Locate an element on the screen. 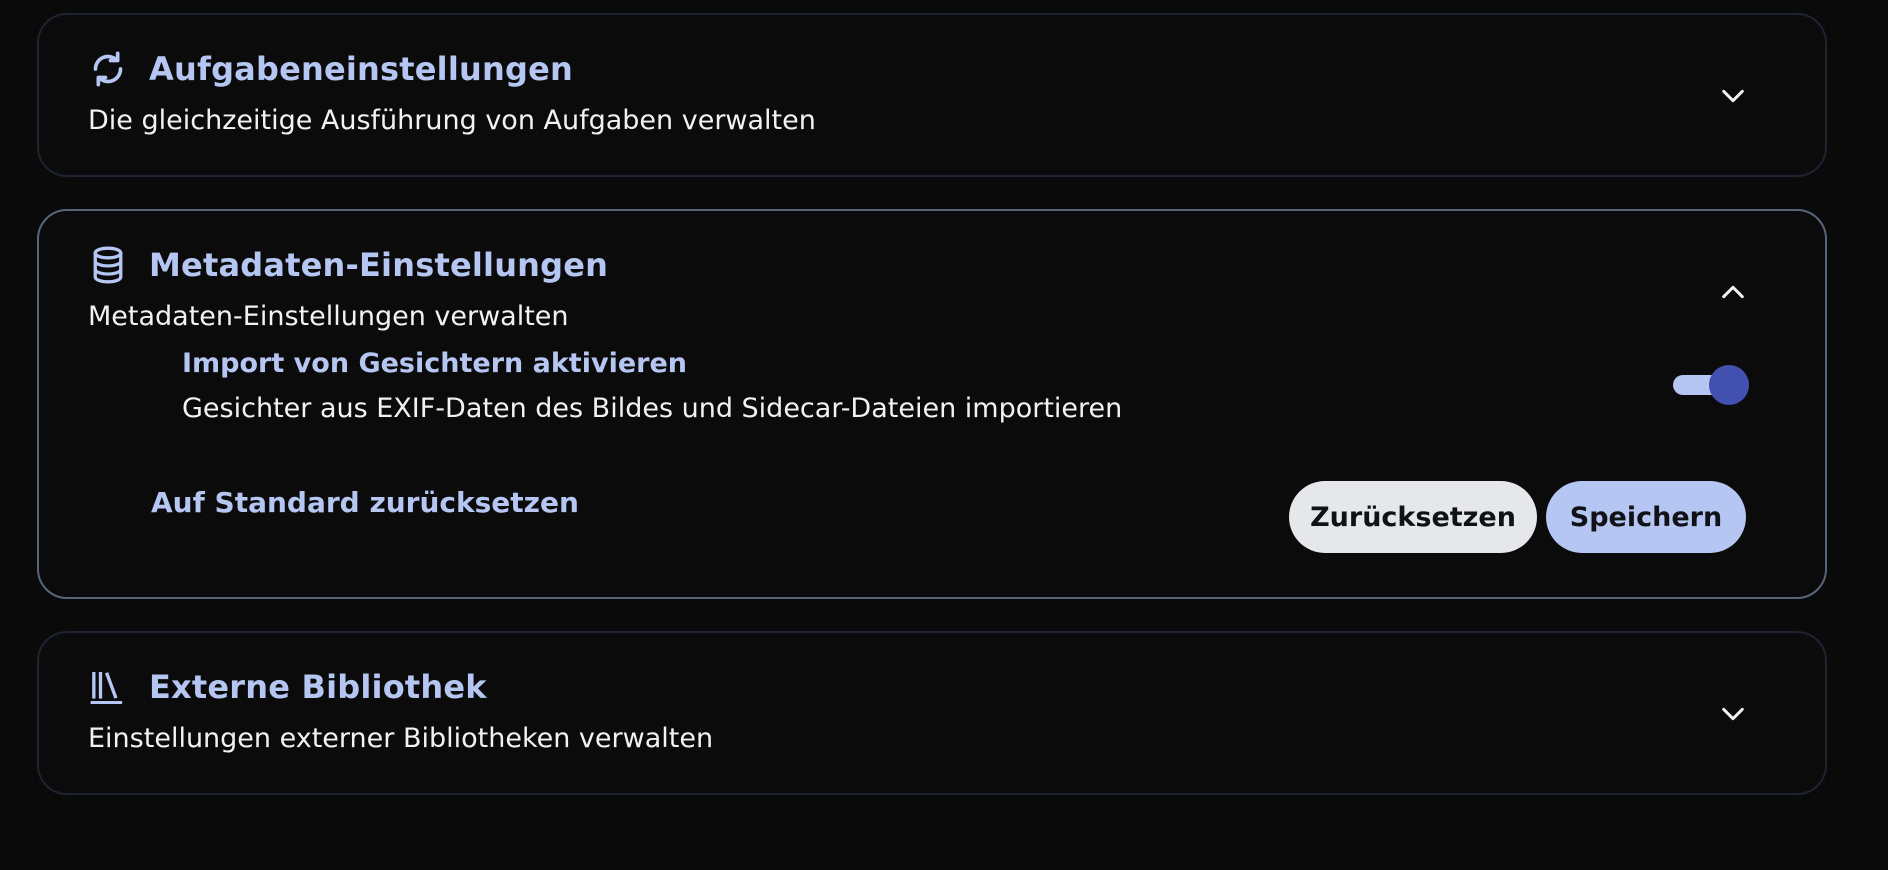 The width and height of the screenshot is (1888, 870). section-title: Aufgabeneinstellungen is located at coordinates (361, 69).